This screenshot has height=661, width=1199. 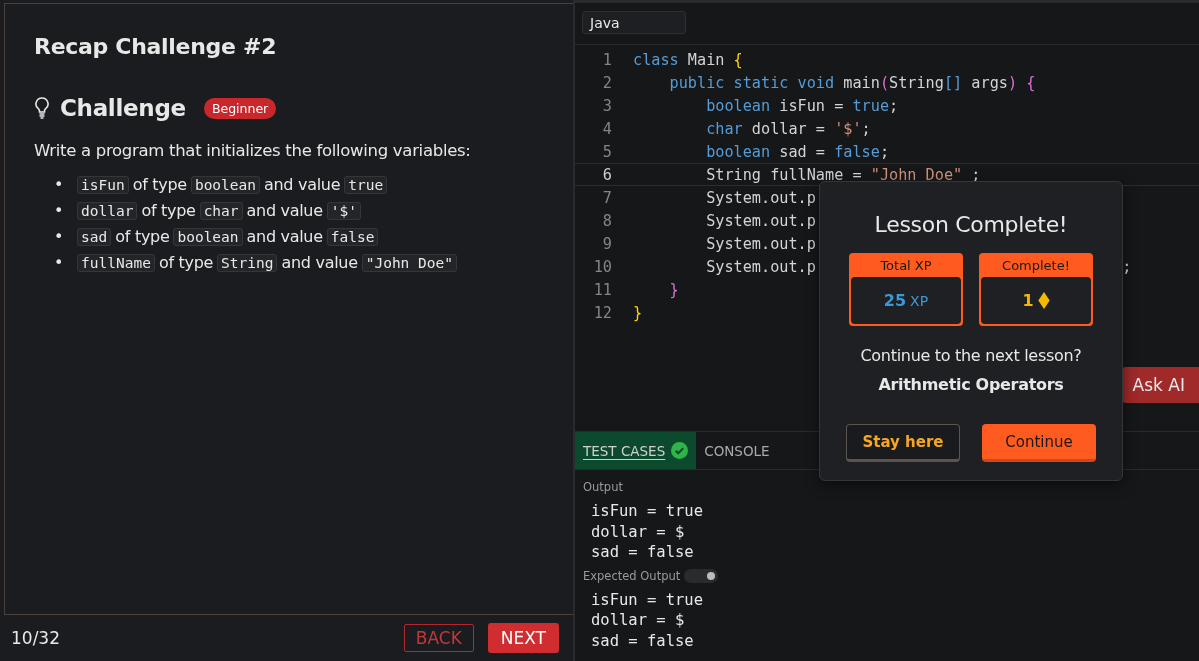 I want to click on xp-value: 25, so click(x=895, y=300).